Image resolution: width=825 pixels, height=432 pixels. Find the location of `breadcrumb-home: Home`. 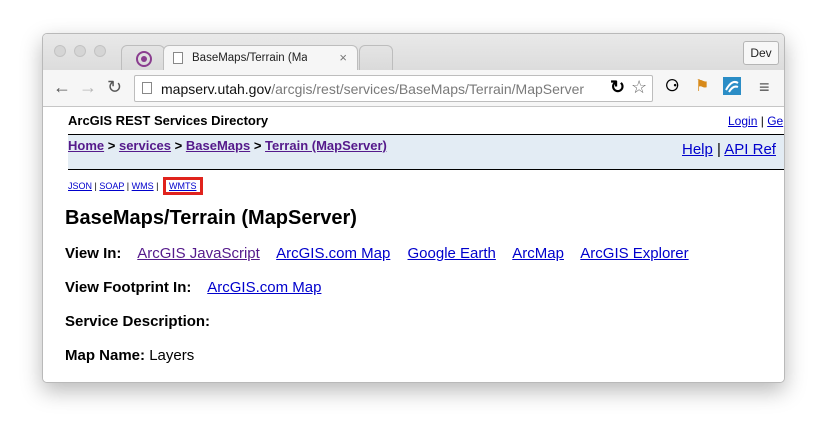

breadcrumb-home: Home is located at coordinates (86, 145).